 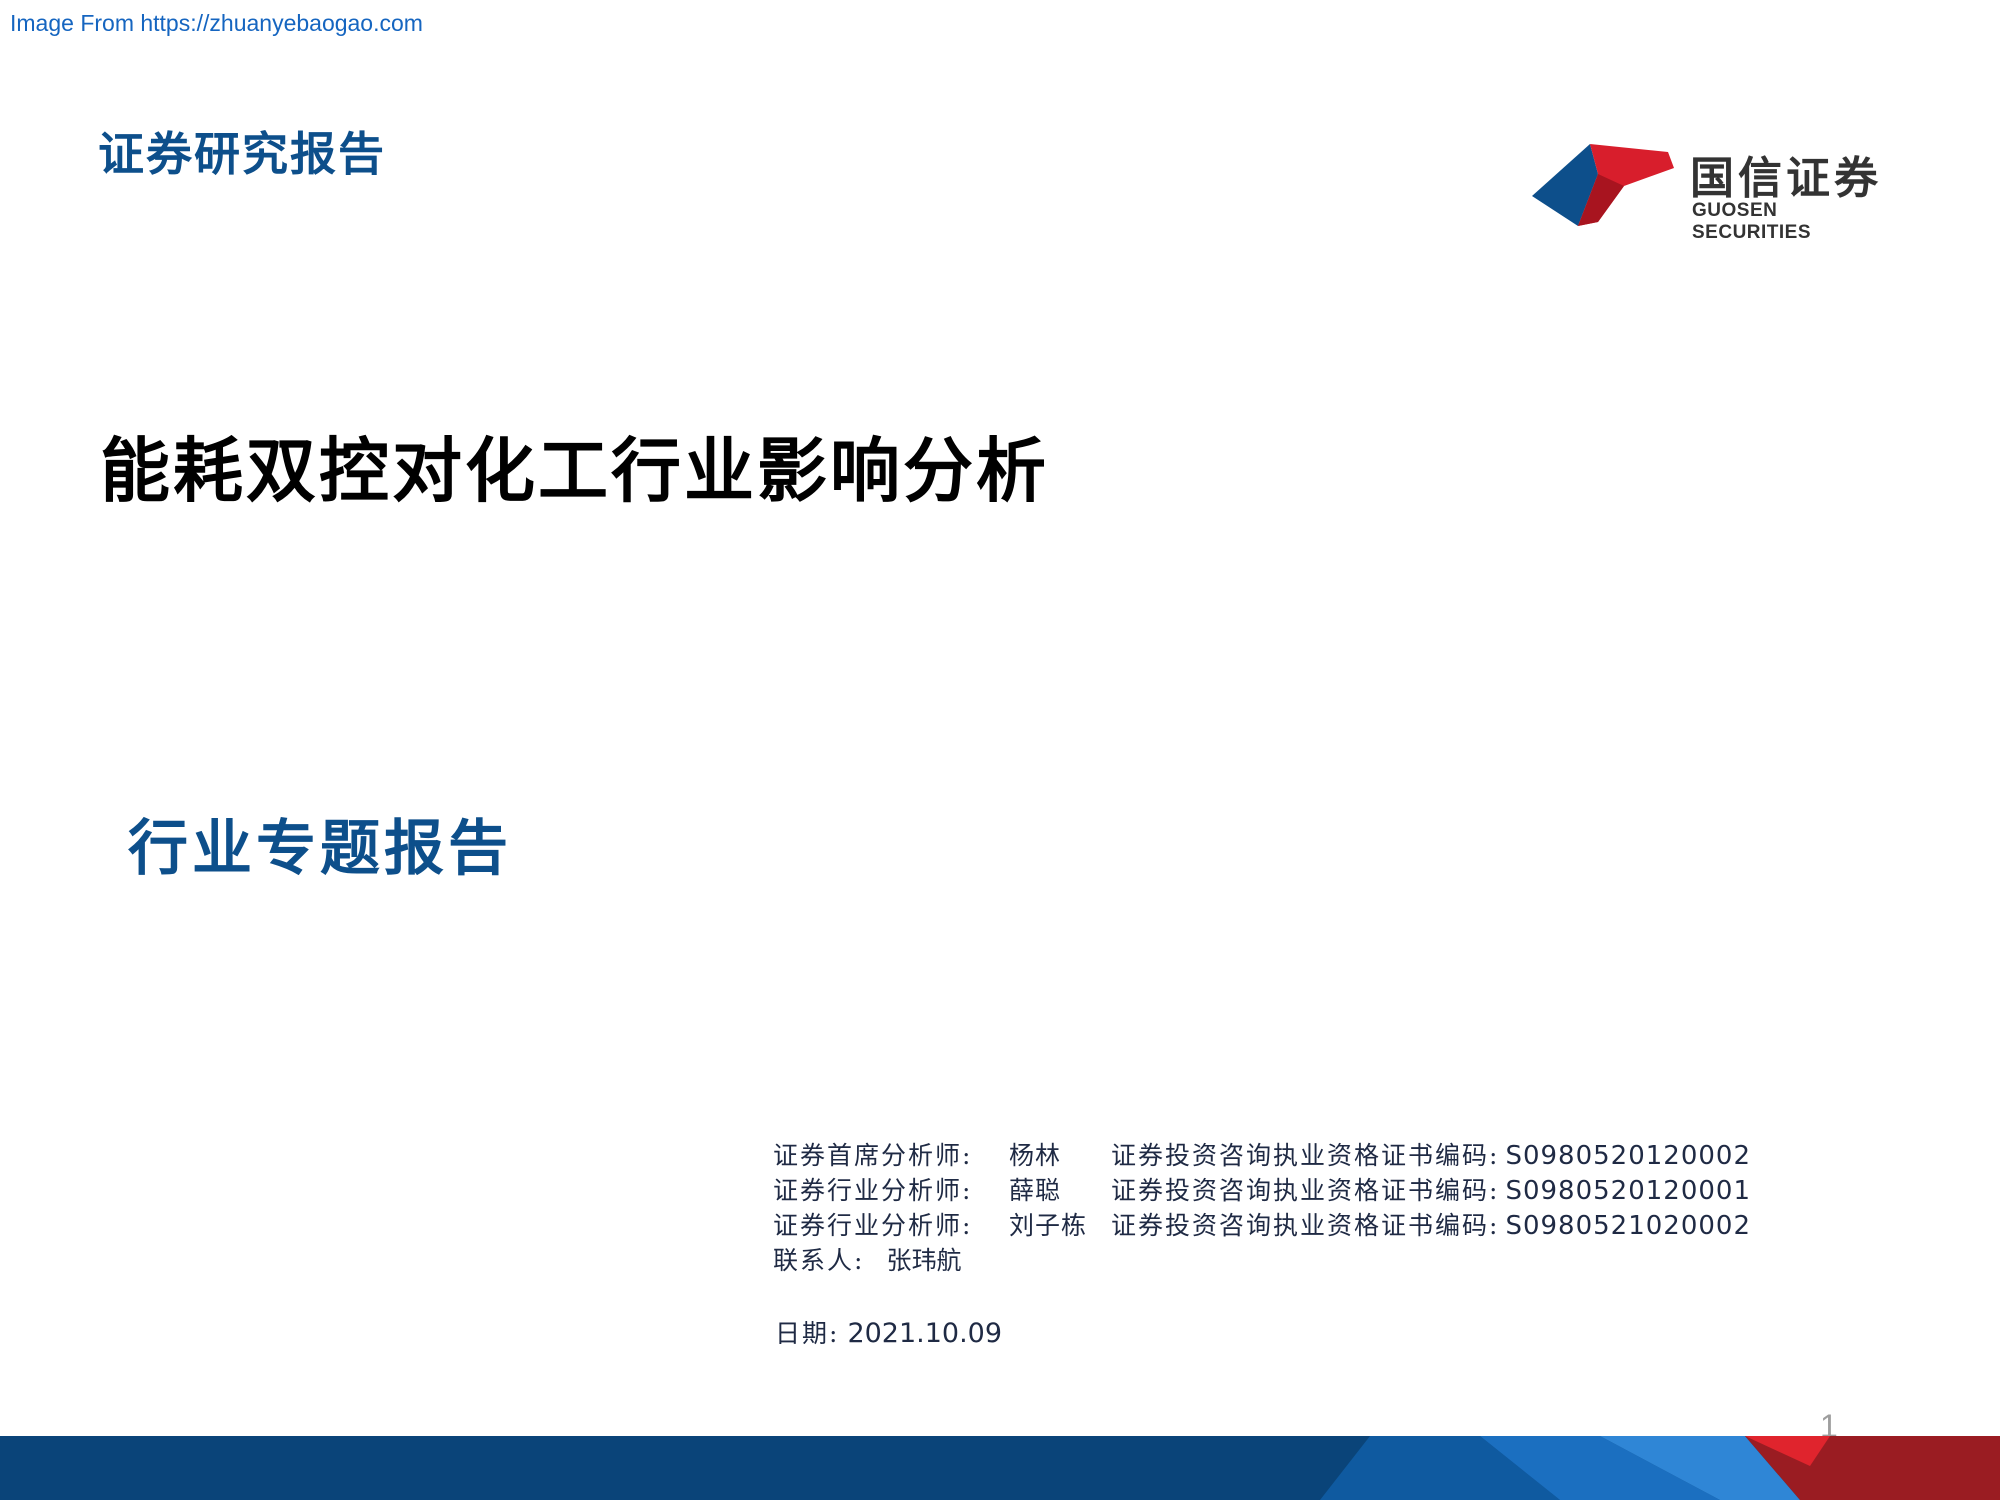 I want to click on guosen-logo: 国信证券 GUOSEN SECURITIES, so click(x=1712, y=190).